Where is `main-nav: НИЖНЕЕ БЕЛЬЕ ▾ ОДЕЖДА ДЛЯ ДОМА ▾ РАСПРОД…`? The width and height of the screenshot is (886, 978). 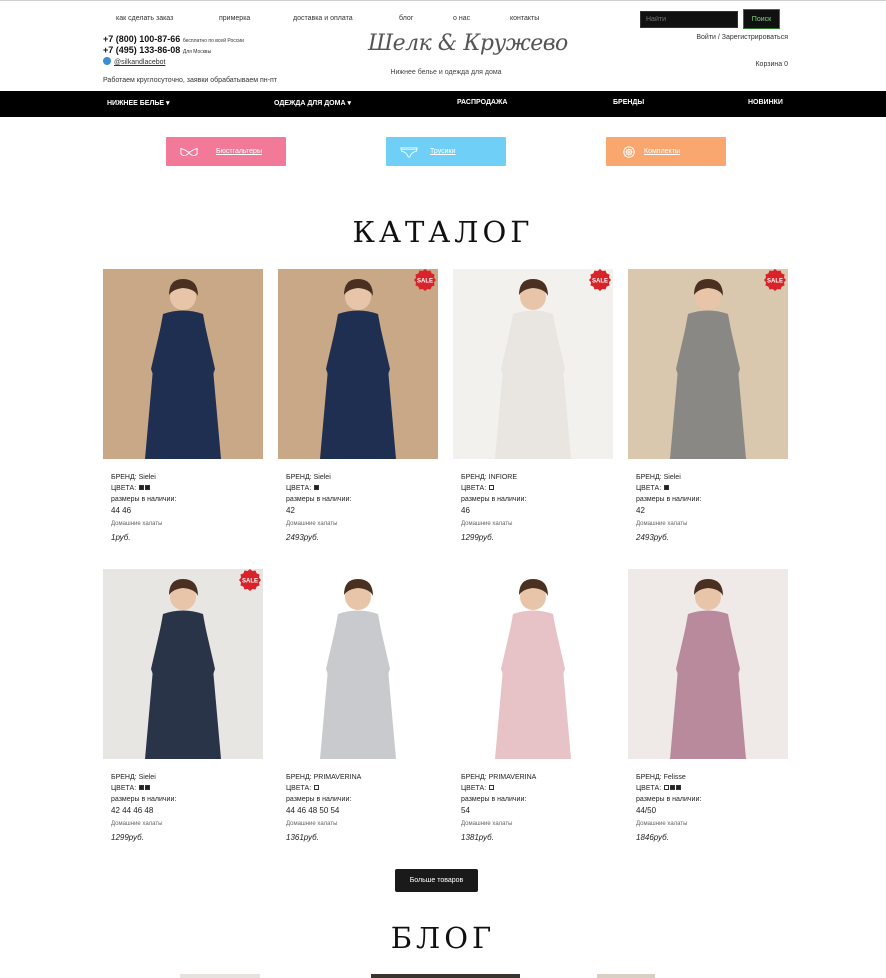
main-nav: НИЖНЕЕ БЕЛЬЕ ▾ ОДЕЖДА ДЛЯ ДОМА ▾ РАСПРОД… is located at coordinates (443, 104).